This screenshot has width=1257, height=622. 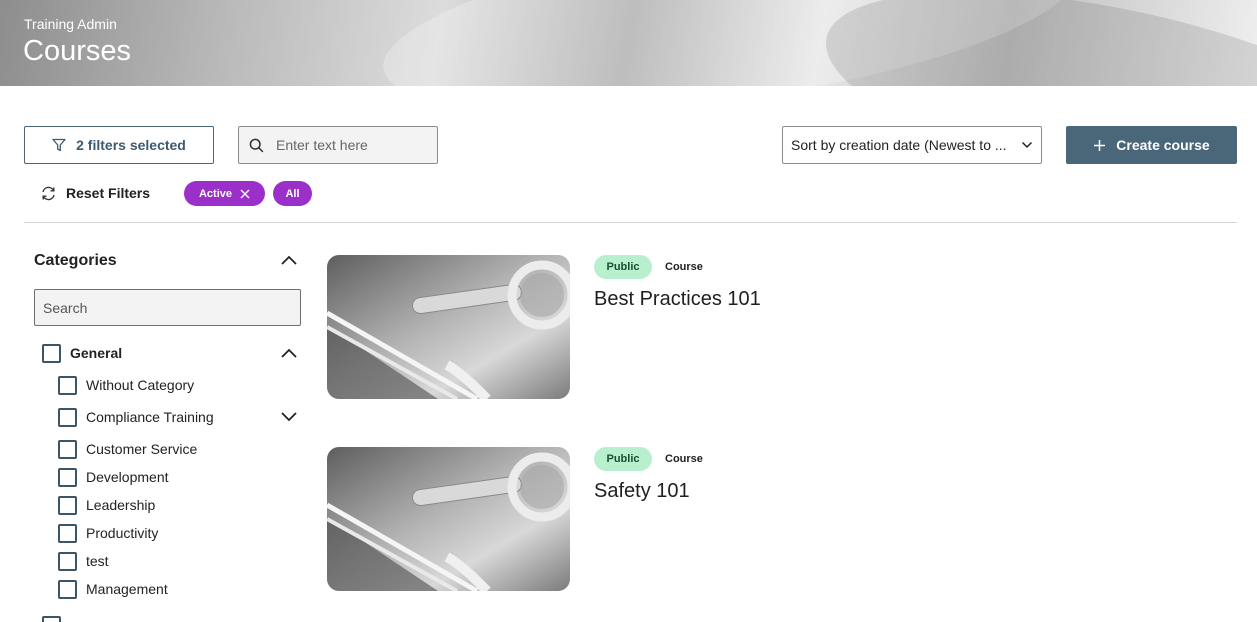 What do you see at coordinates (122, 533) in the screenshot?
I see `category-label-productivity: Productivity` at bounding box center [122, 533].